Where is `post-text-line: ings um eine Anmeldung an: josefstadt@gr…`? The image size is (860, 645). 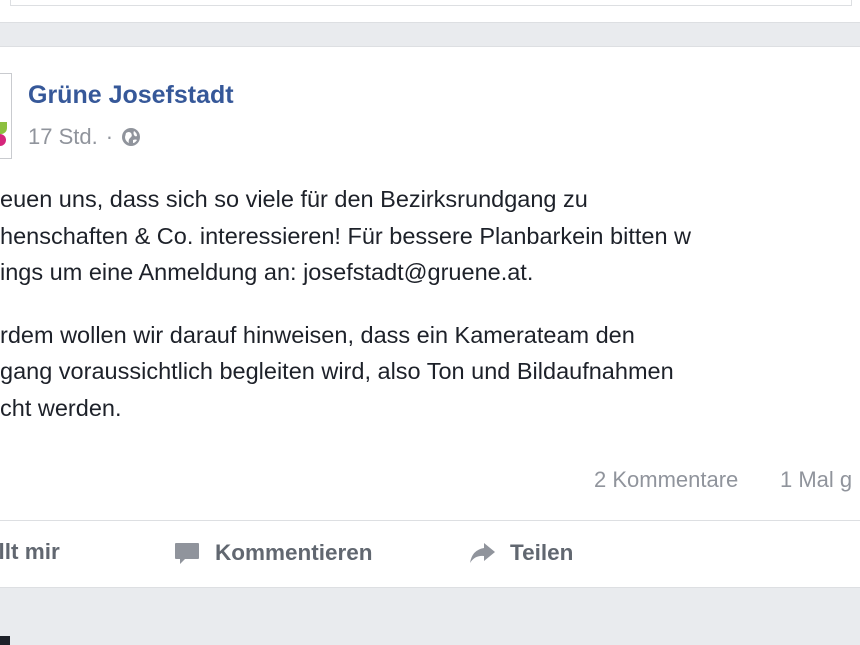
post-text-line: ings um eine Anmeldung an: josefstadt@gr… is located at coordinates (267, 272).